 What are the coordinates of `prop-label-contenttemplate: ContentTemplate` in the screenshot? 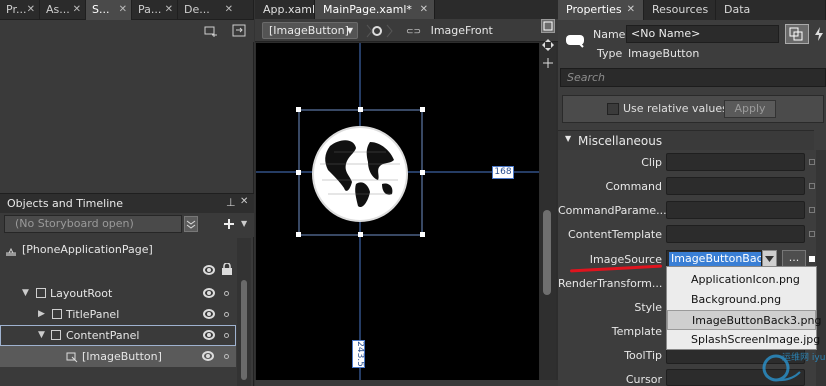 It's located at (615, 234).